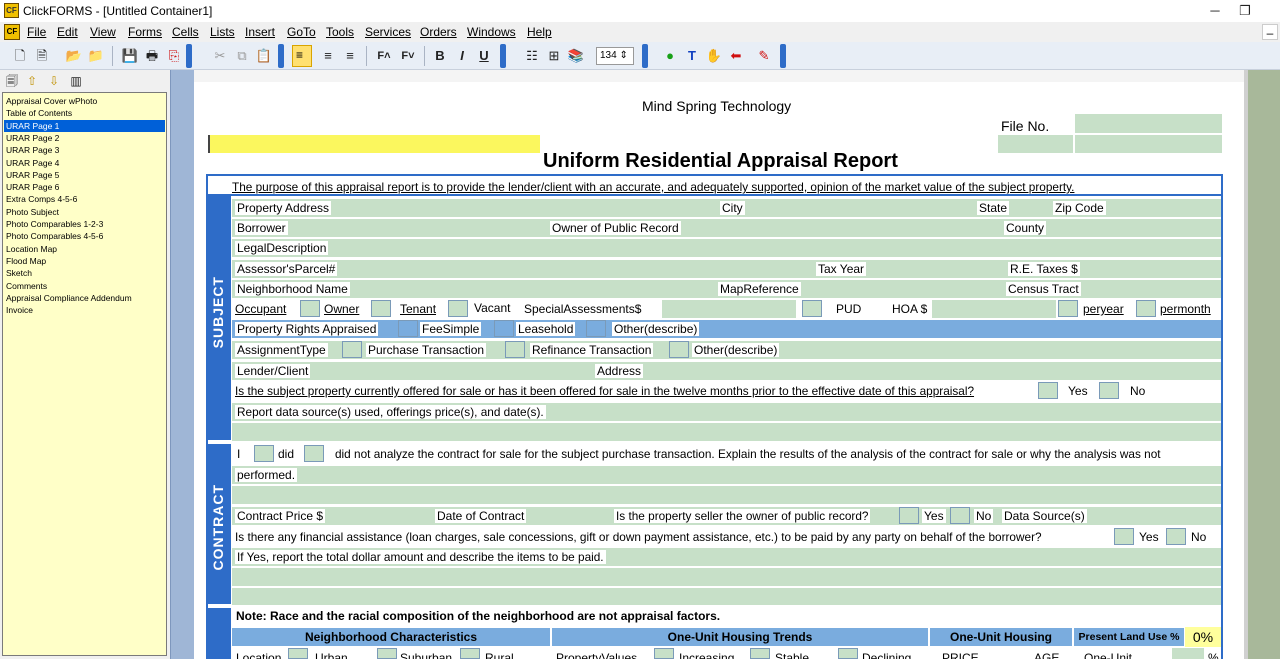 The height and width of the screenshot is (659, 1280). I want to click on menu-view: View, so click(103, 32).